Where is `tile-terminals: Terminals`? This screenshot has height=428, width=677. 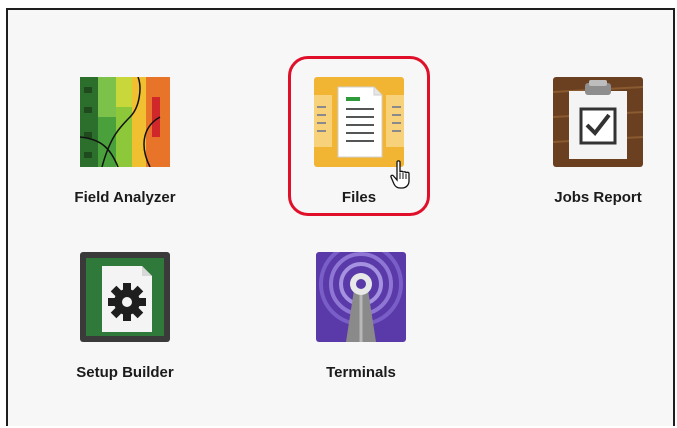 tile-terminals: Terminals is located at coordinates (361, 317).